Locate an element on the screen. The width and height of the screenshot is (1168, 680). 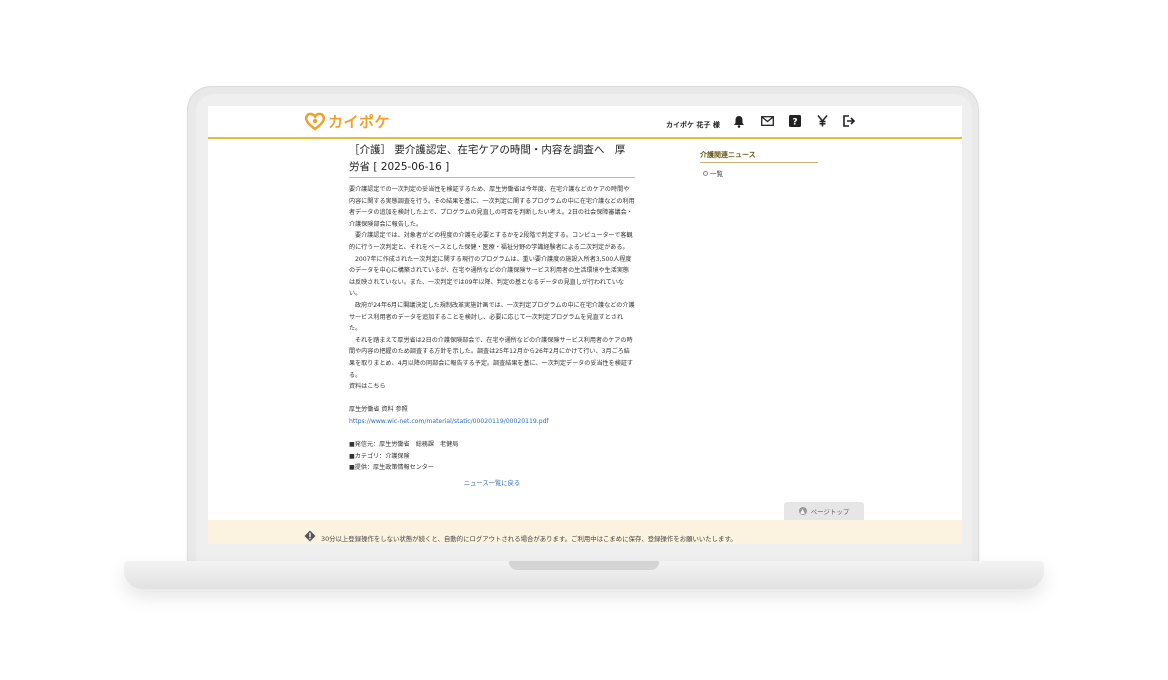
sidebar-item-label: 一覧 is located at coordinates (716, 174).